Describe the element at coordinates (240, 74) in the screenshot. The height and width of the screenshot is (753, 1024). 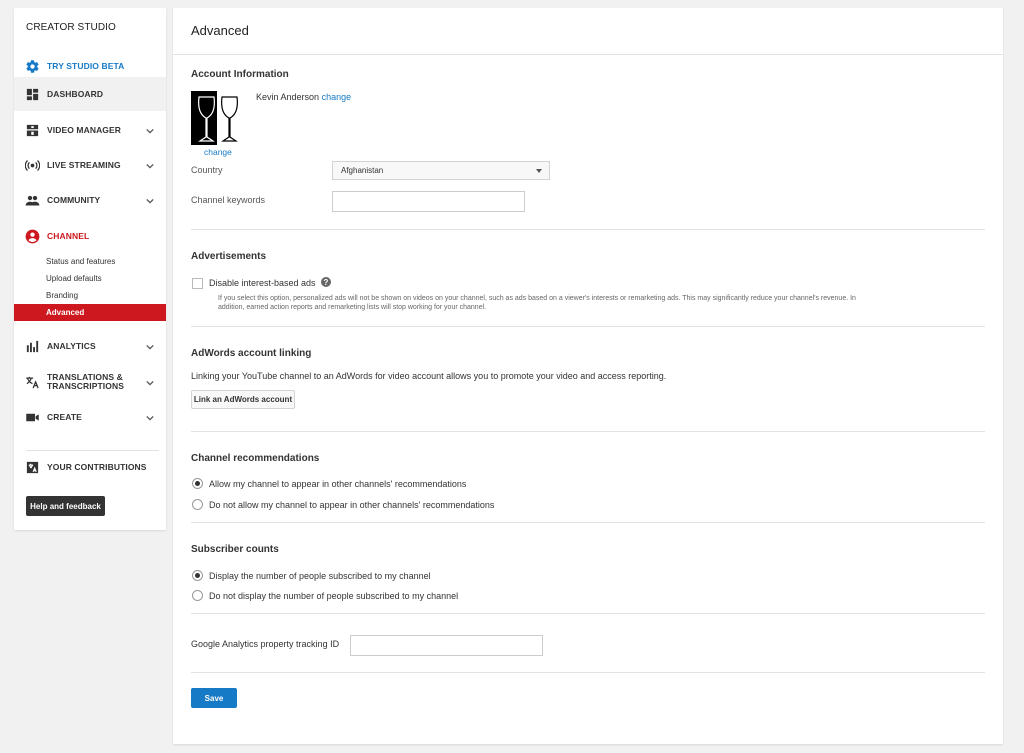
I see `account-information-heading: Account Information` at that location.